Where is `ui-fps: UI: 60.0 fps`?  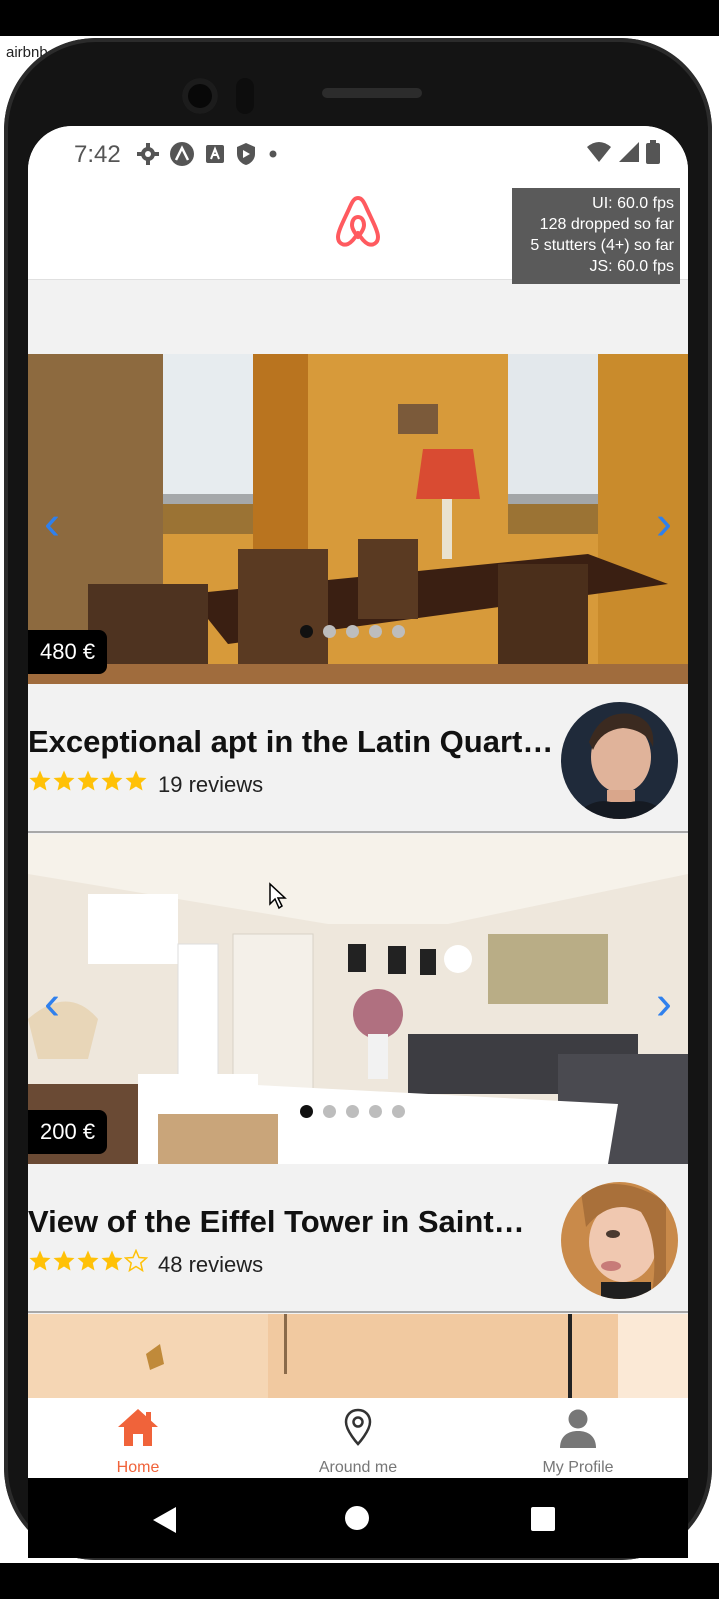 ui-fps: UI: 60.0 fps is located at coordinates (633, 203).